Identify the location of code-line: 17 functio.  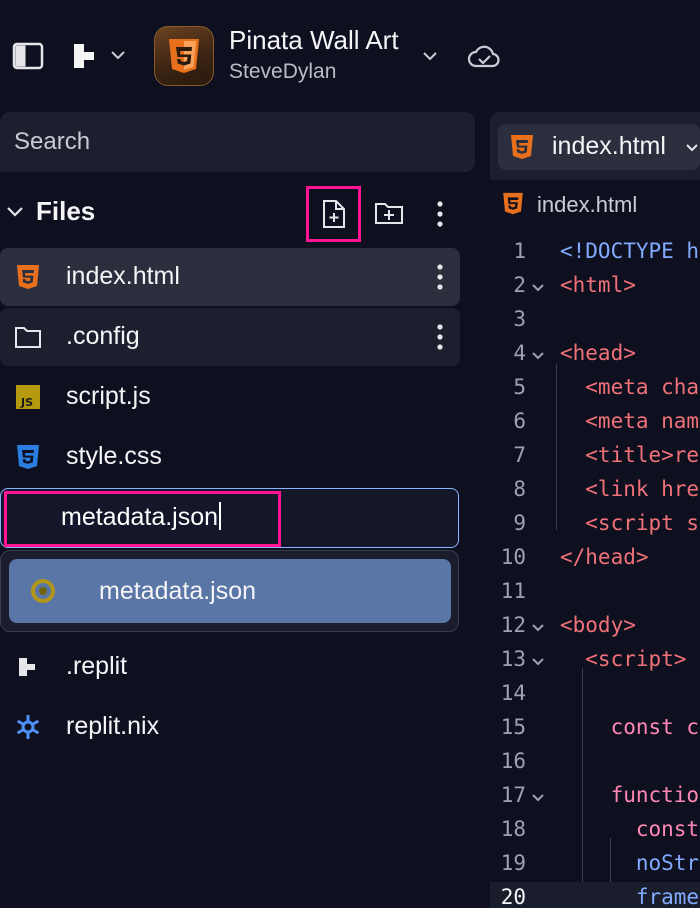
(600, 795).